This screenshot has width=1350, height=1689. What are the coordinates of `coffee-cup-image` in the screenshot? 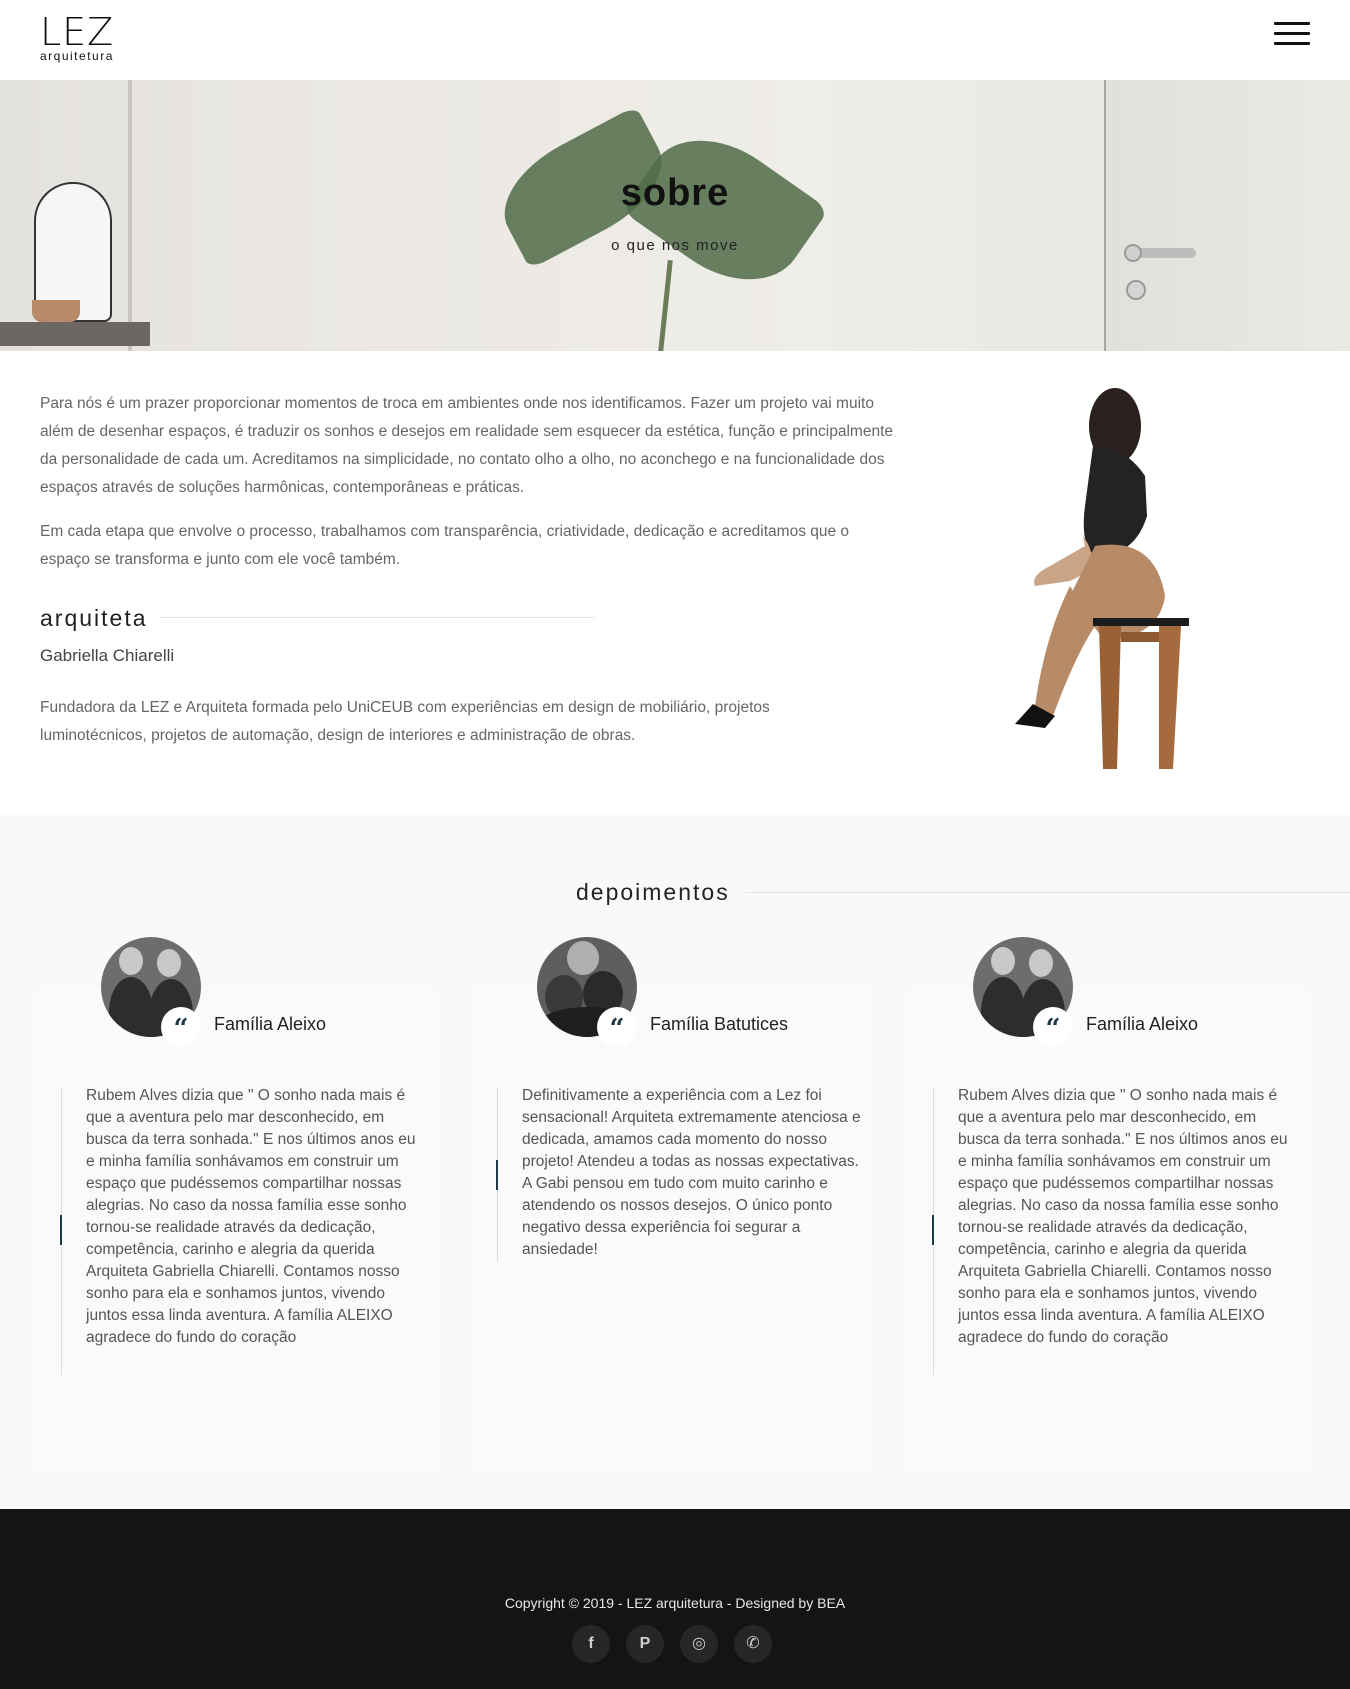 It's located at (56, 311).